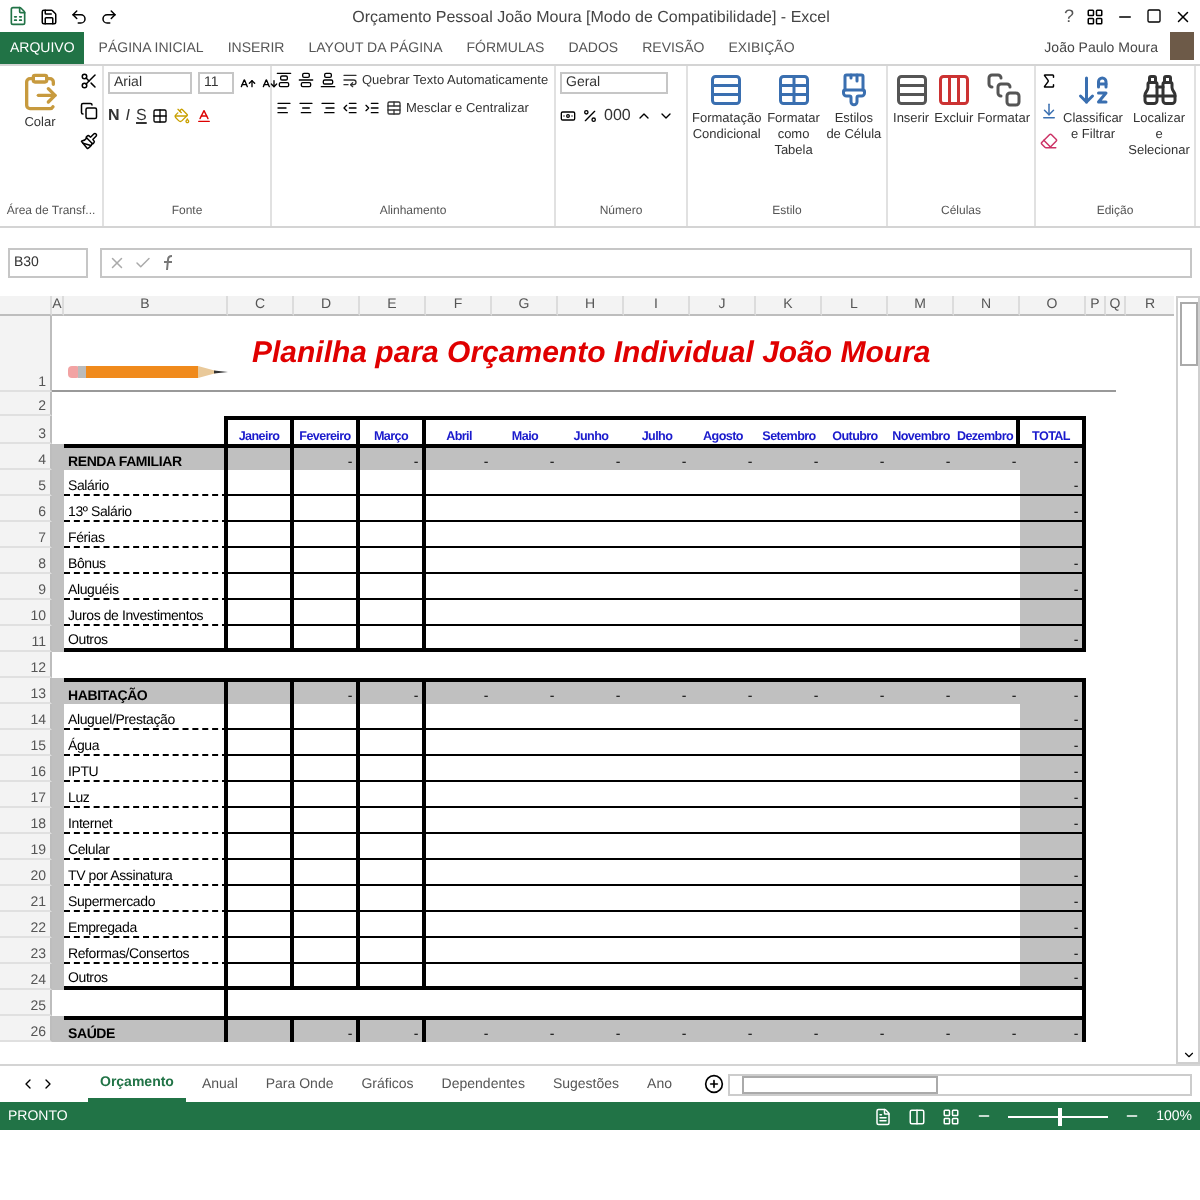 This screenshot has width=1200, height=1200. What do you see at coordinates (951, 1116) in the screenshot?
I see `page-break-icon` at bounding box center [951, 1116].